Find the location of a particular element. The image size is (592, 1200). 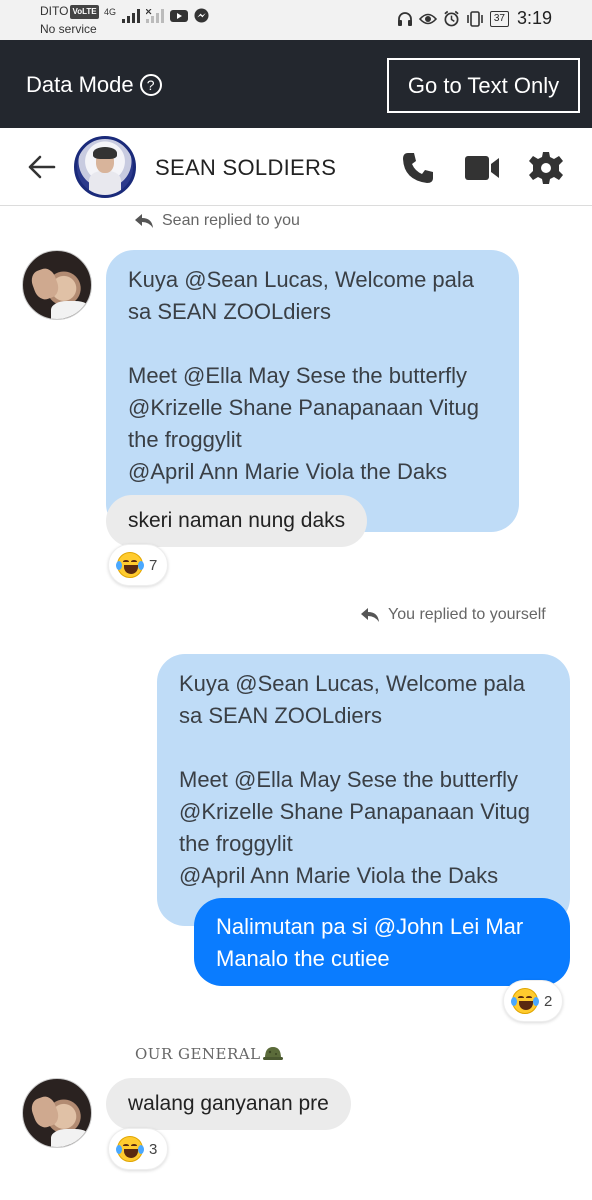

military-helmet-icon is located at coordinates (272, 1053).